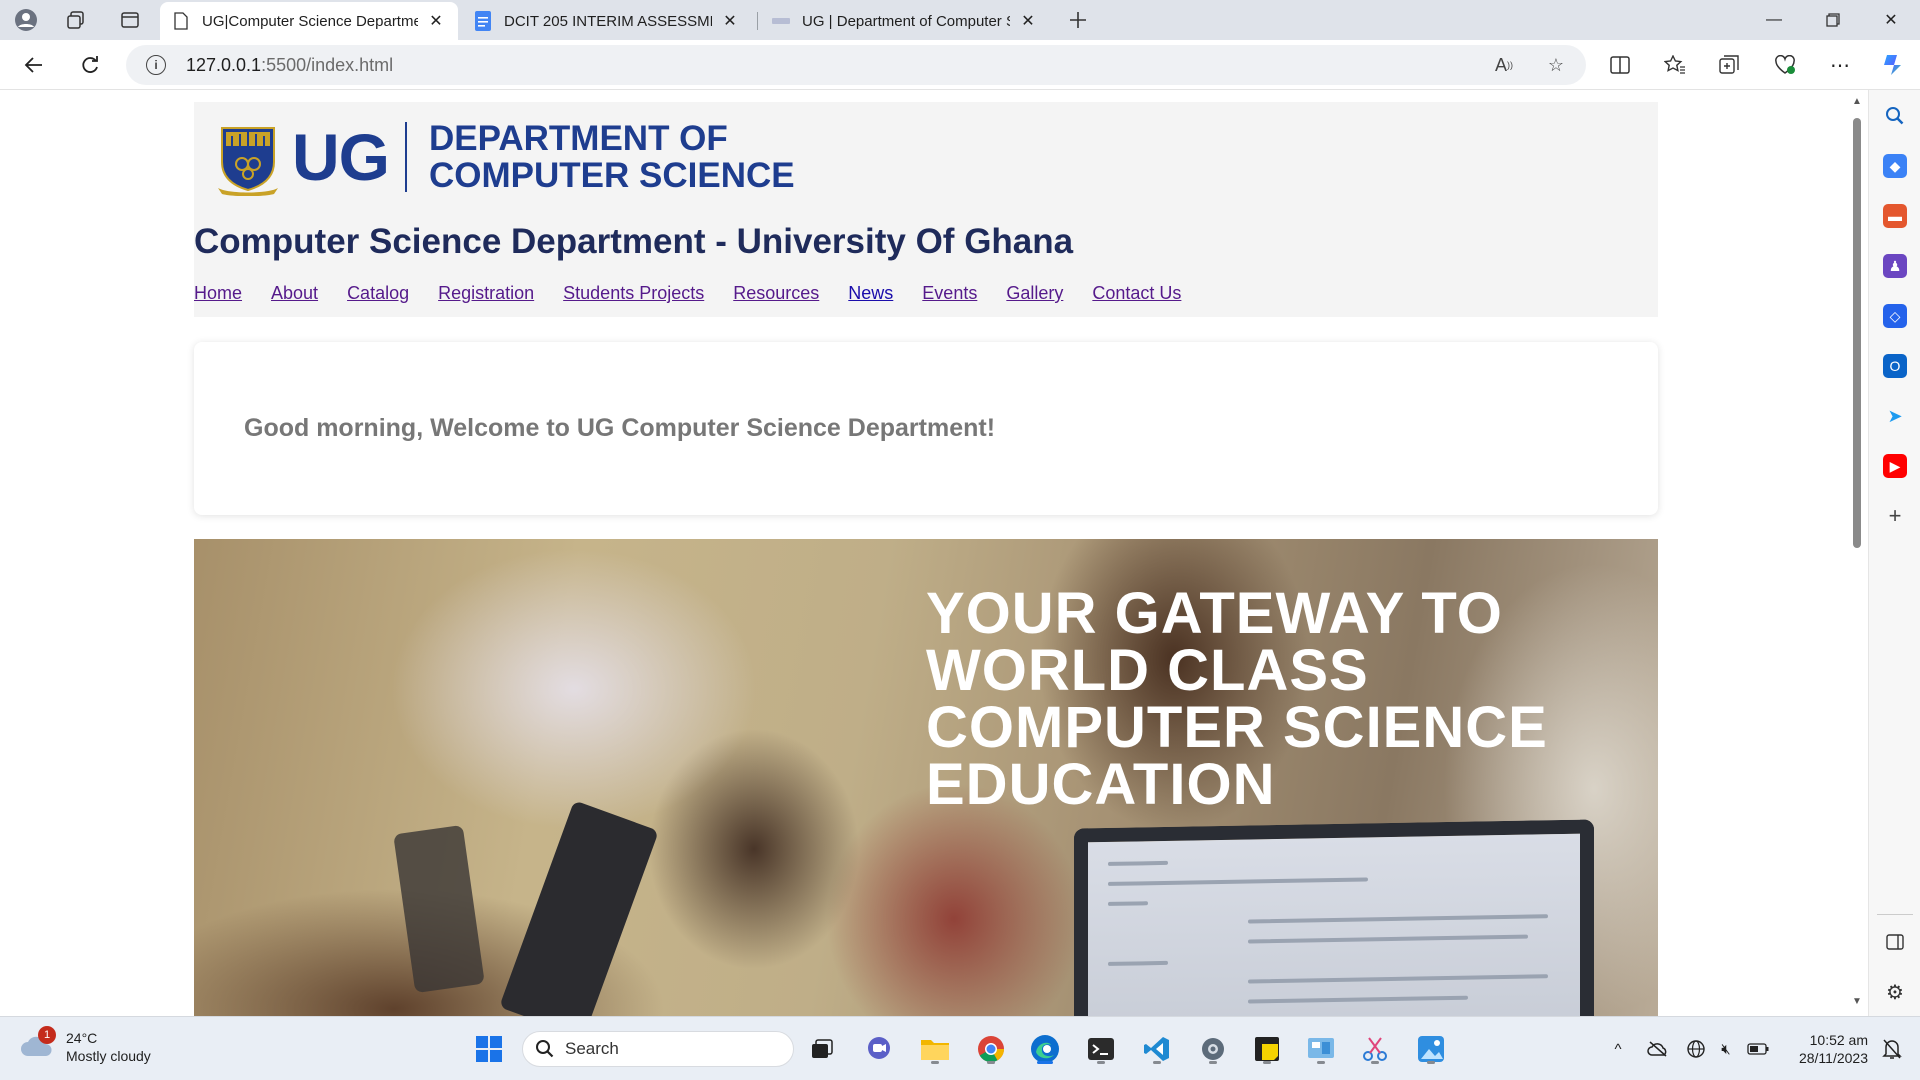 The image size is (1920, 1080). What do you see at coordinates (1431, 1049) in the screenshot?
I see `photos-icon` at bounding box center [1431, 1049].